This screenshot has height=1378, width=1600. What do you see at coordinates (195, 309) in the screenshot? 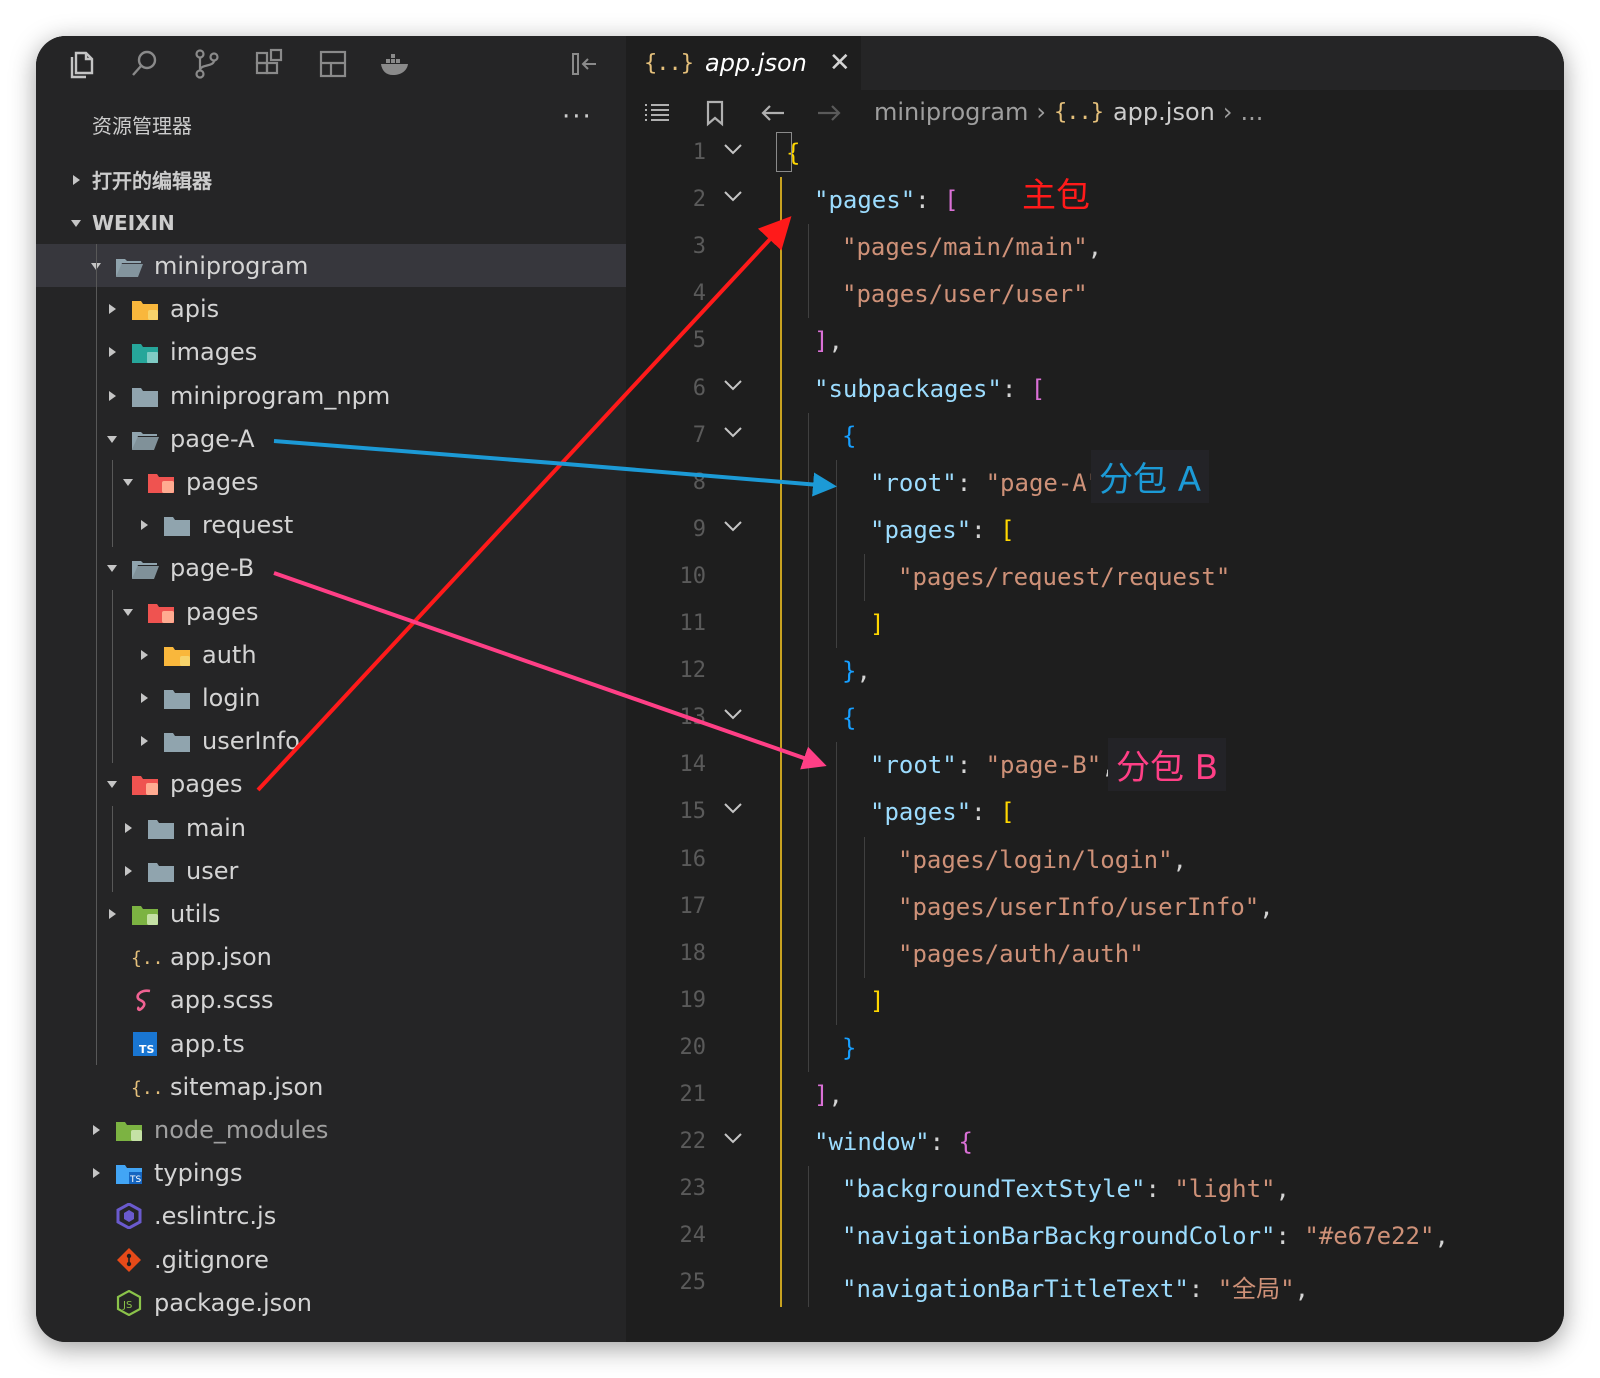
I see `tree-item-label: apis` at bounding box center [195, 309].